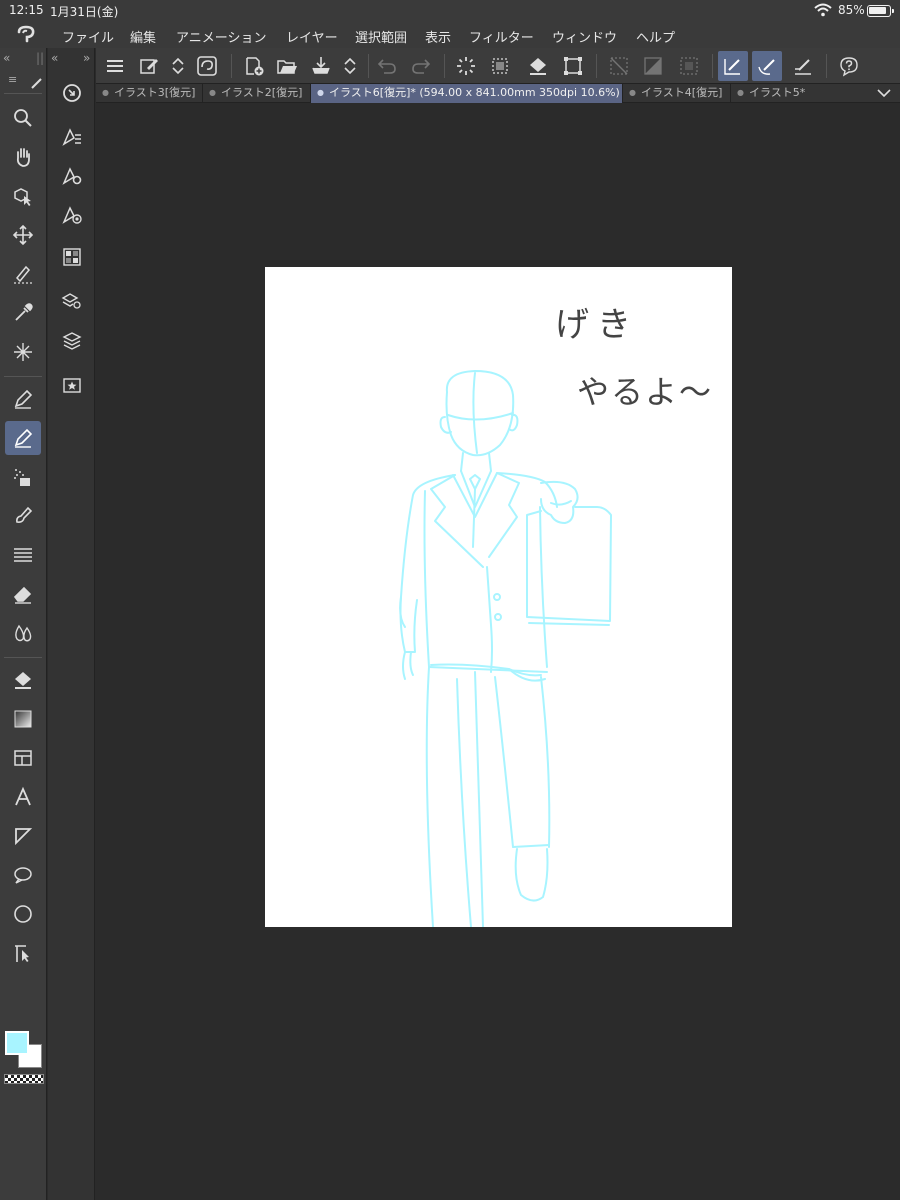 The image size is (900, 1200). I want to click on color-set-button, so click(72, 257).